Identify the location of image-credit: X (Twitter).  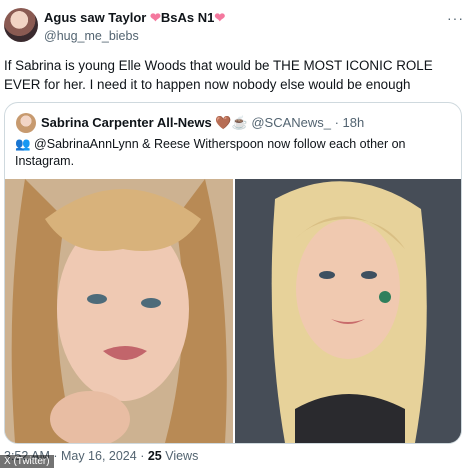
(27, 461).